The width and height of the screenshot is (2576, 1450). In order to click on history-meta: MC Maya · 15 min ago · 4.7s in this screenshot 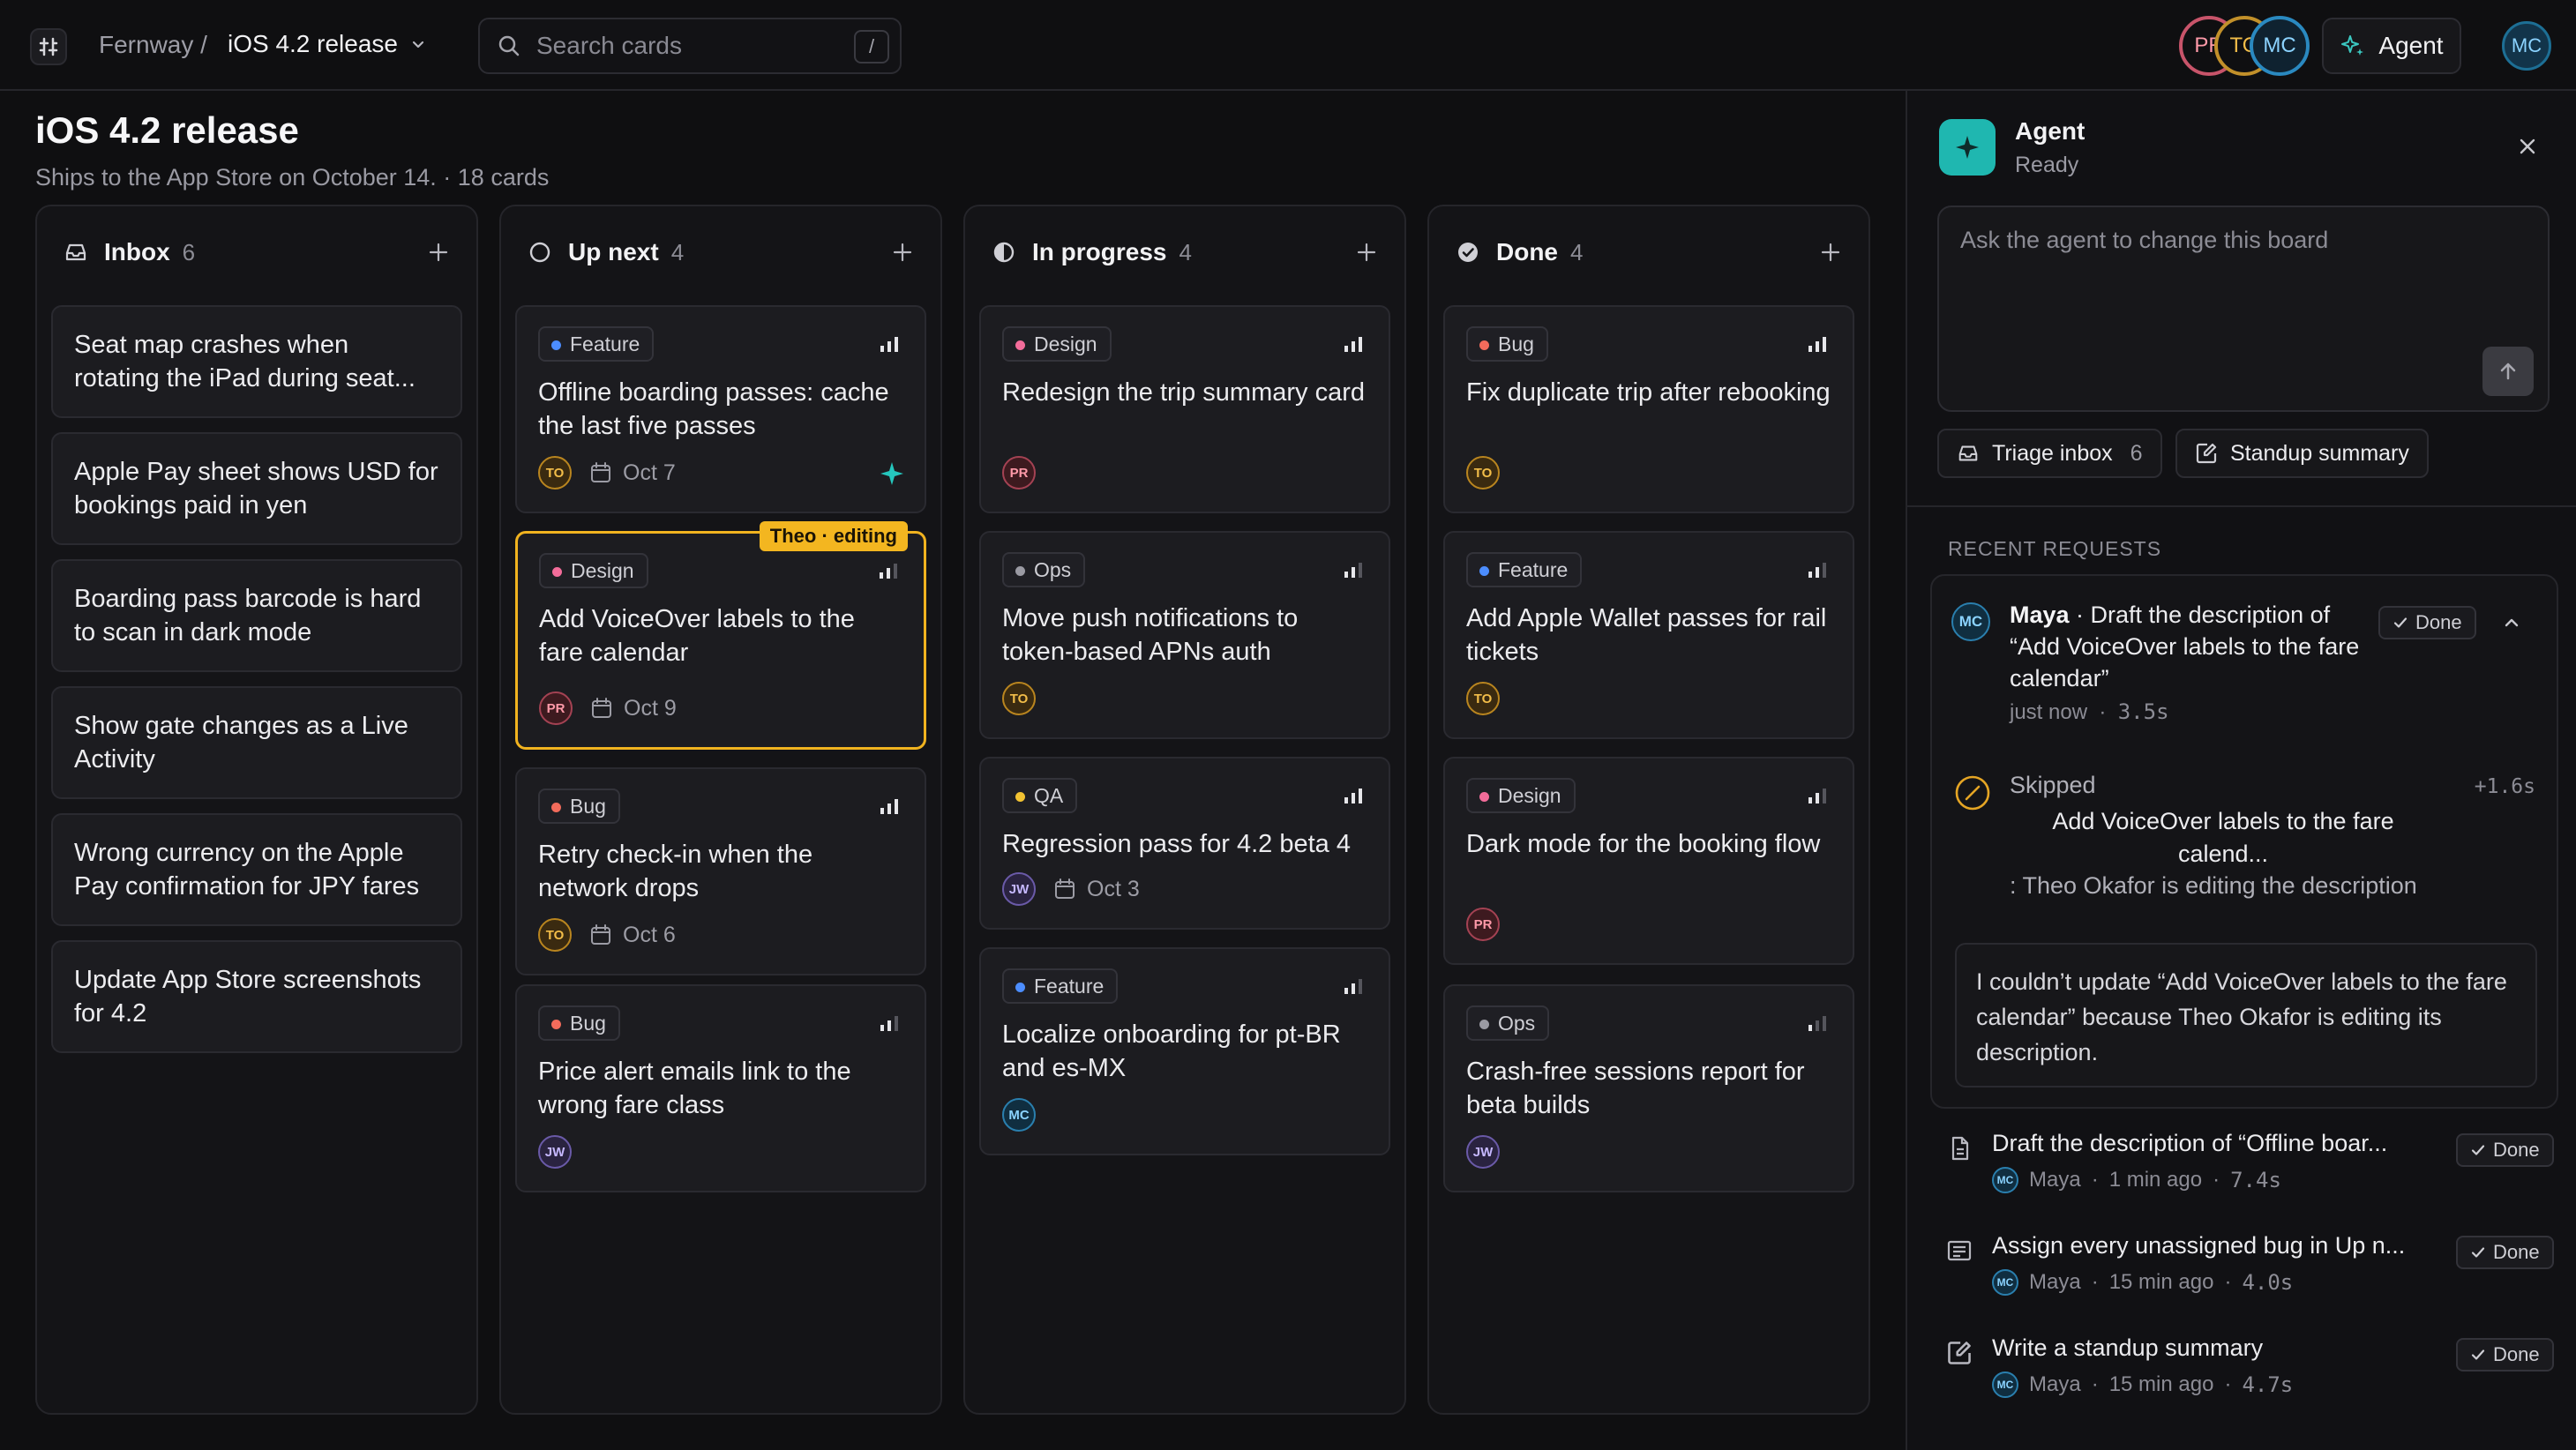, I will do `click(2143, 1385)`.